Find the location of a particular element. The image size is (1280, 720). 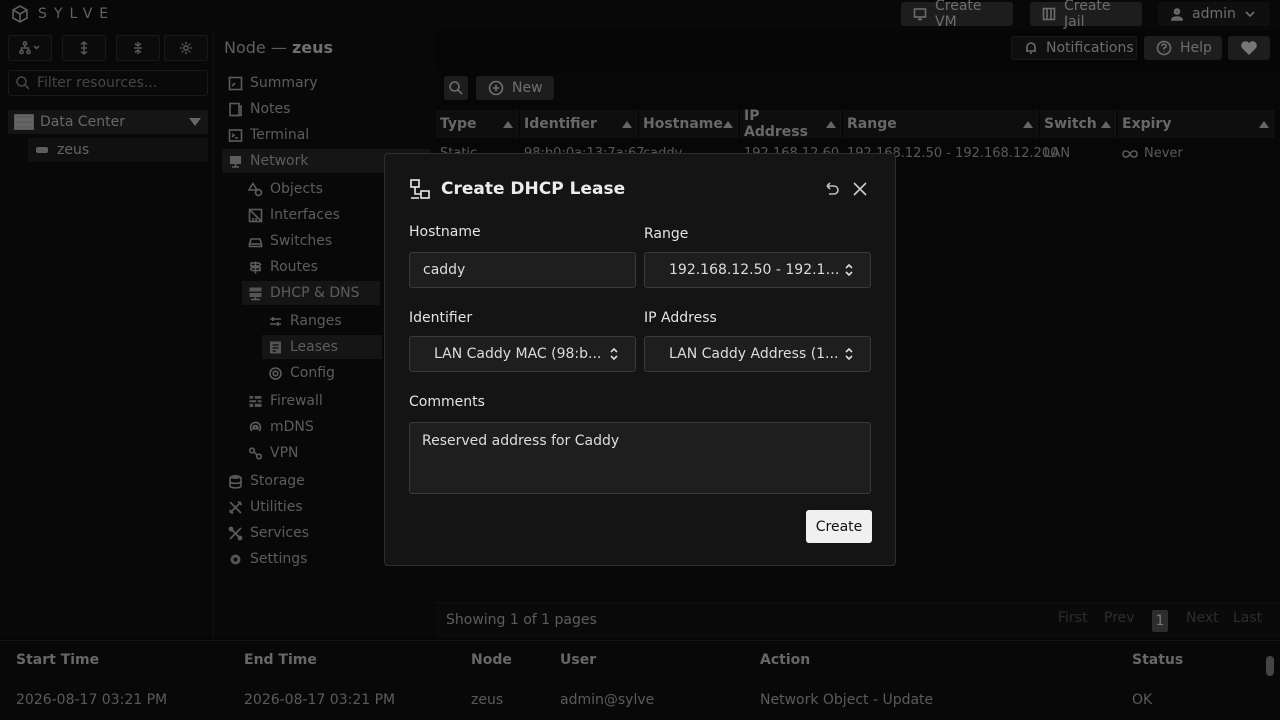

comments-label: Comments is located at coordinates (447, 402).